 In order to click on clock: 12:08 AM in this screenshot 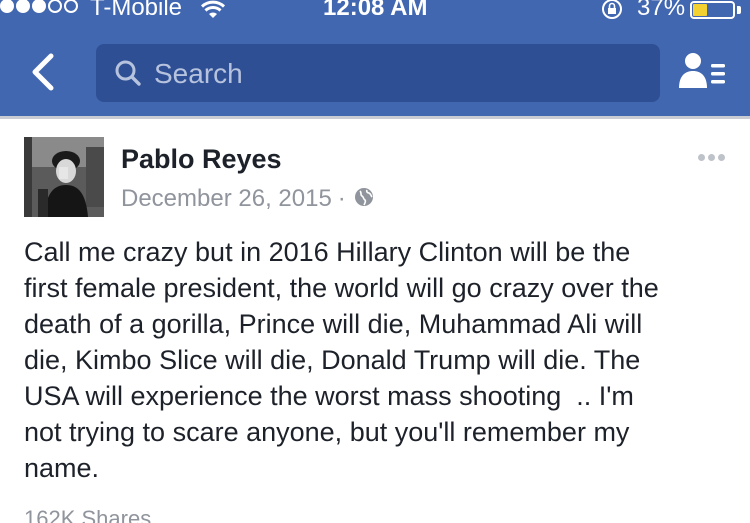, I will do `click(375, 10)`.